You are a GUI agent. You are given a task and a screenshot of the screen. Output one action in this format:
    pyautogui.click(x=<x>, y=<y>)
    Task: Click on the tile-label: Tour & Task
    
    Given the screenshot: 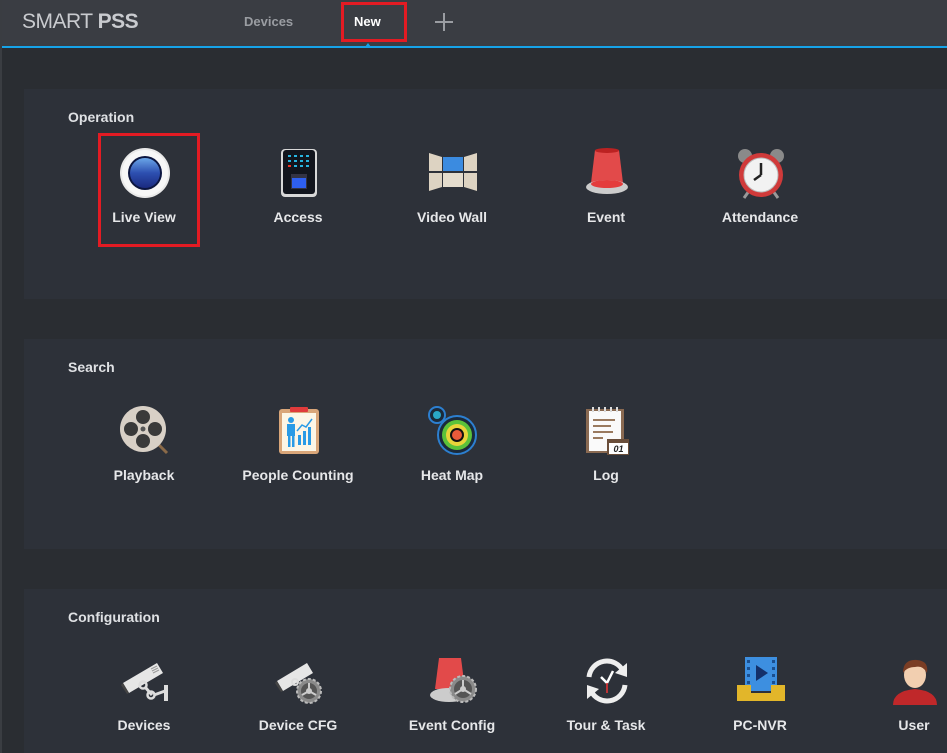 What is the action you would take?
    pyautogui.click(x=606, y=725)
    